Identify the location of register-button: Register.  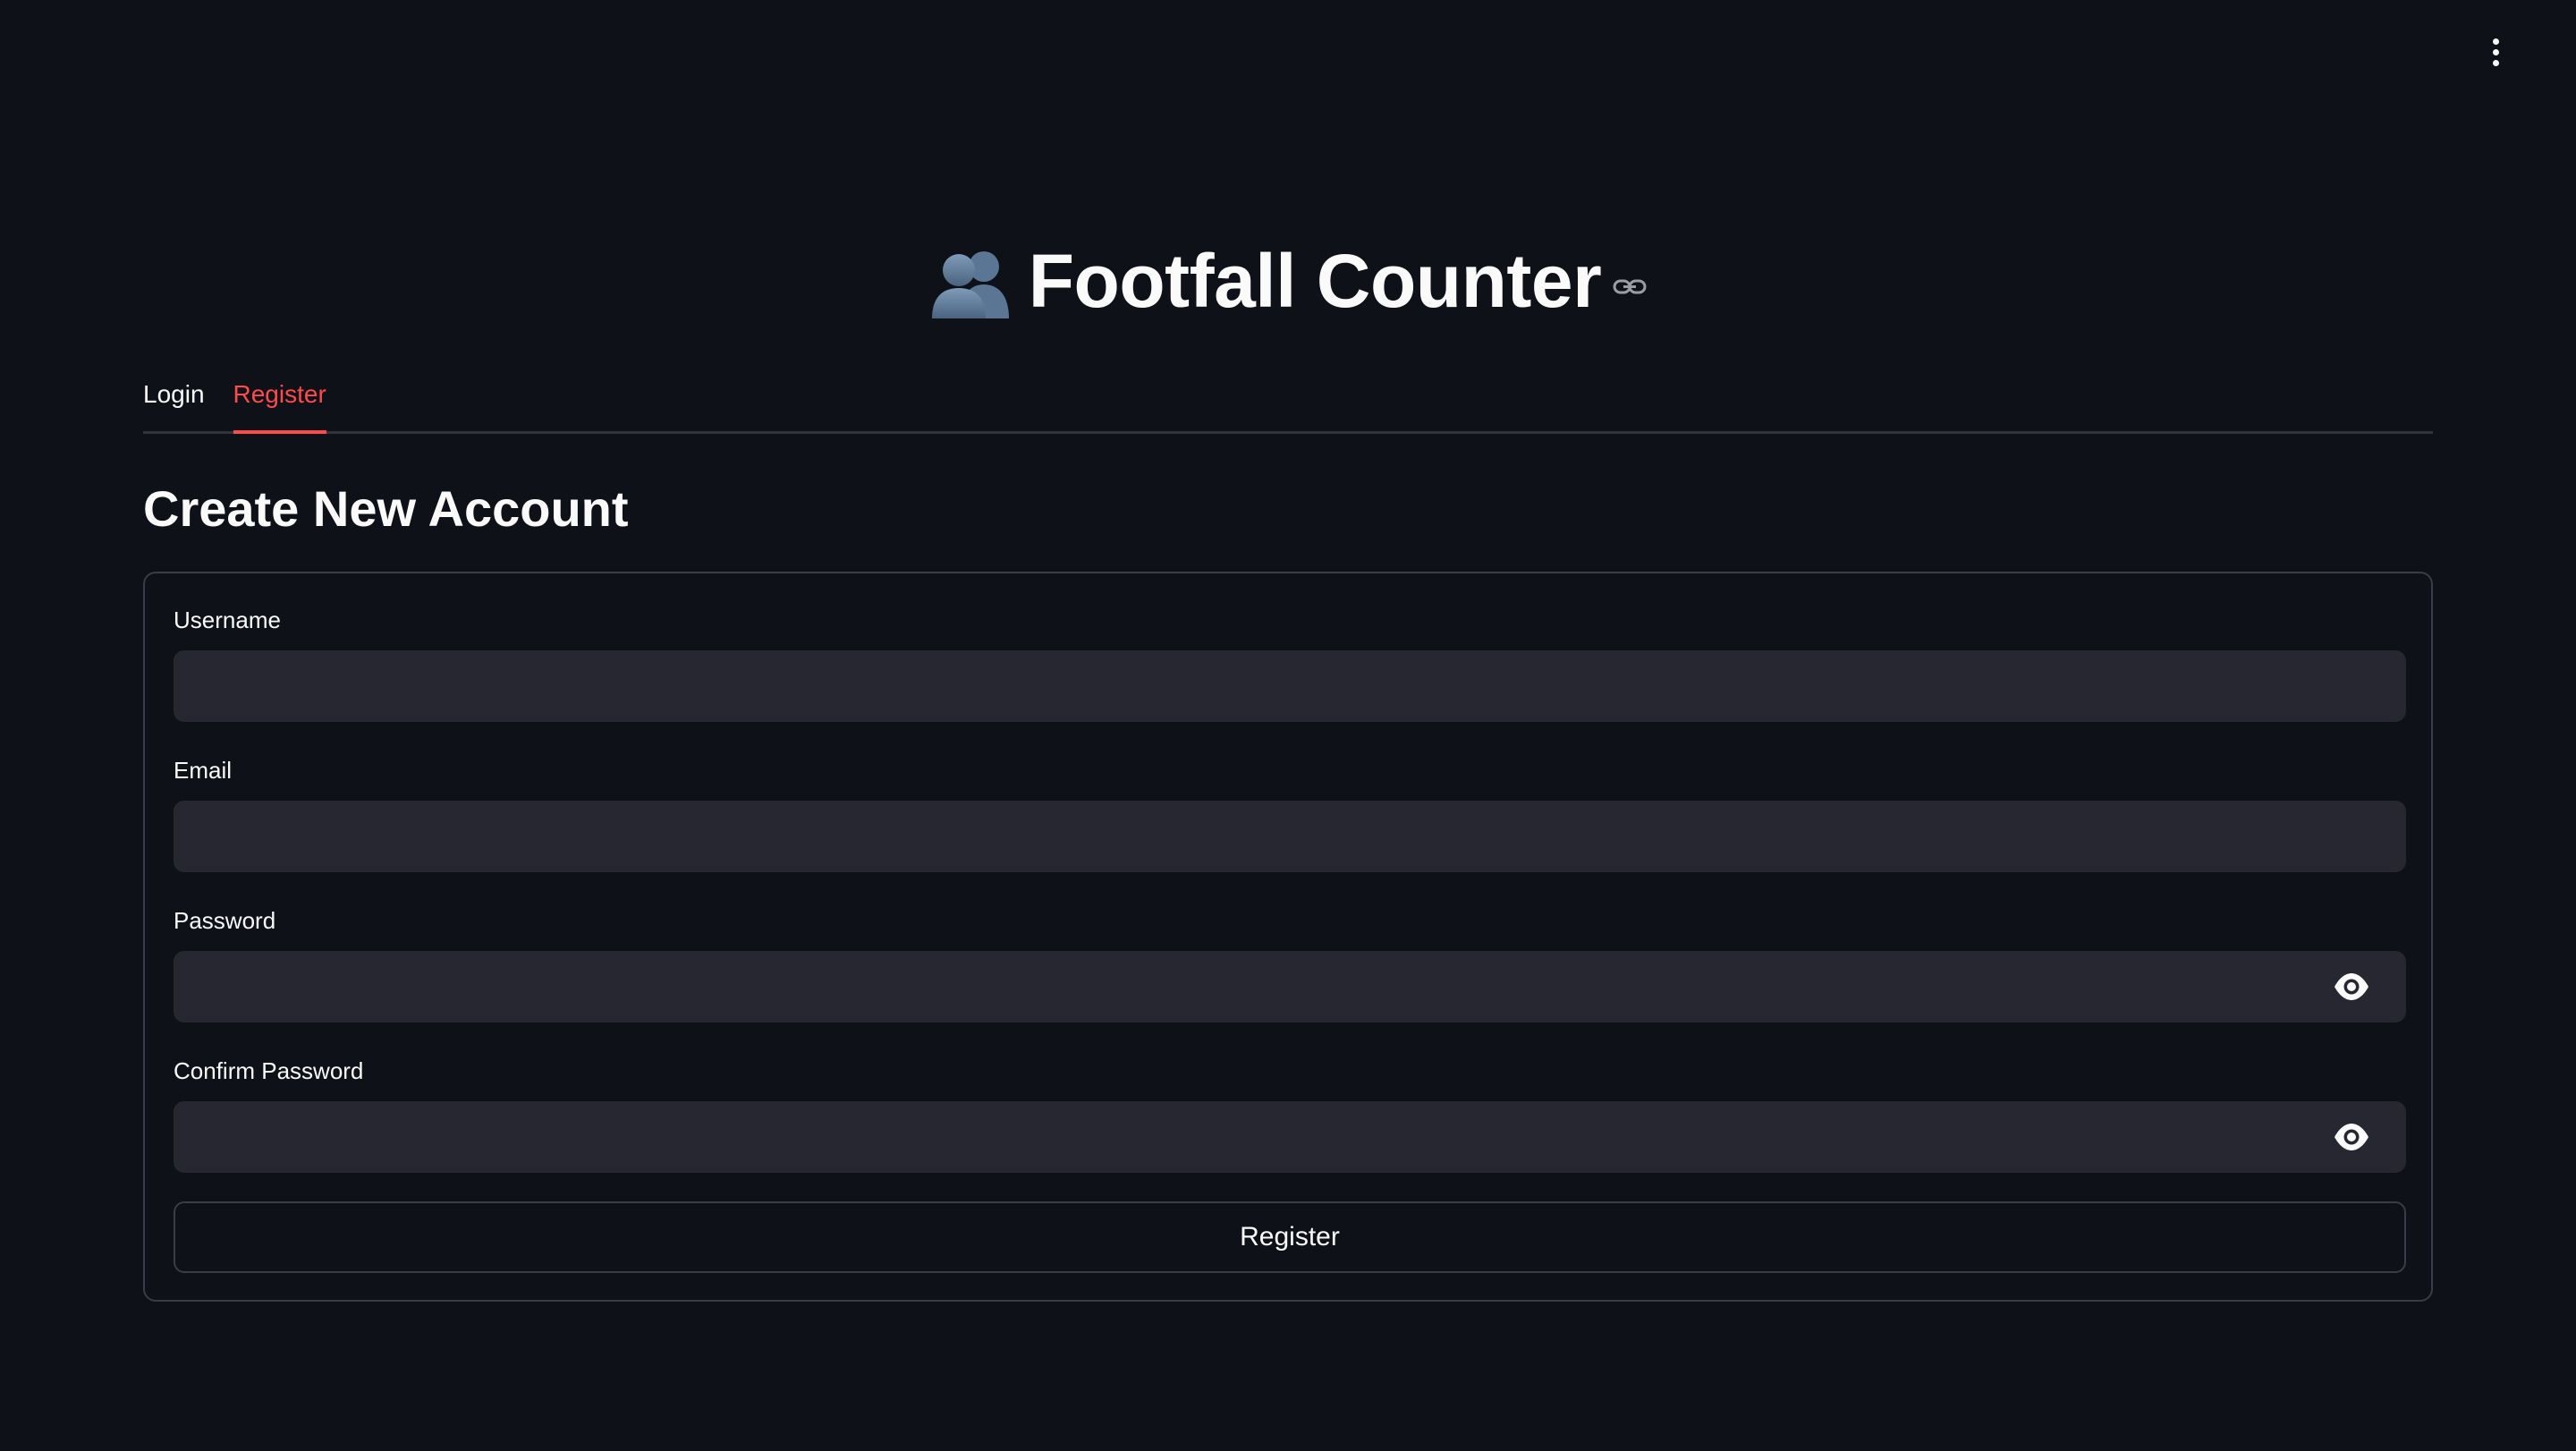
(1290, 1237).